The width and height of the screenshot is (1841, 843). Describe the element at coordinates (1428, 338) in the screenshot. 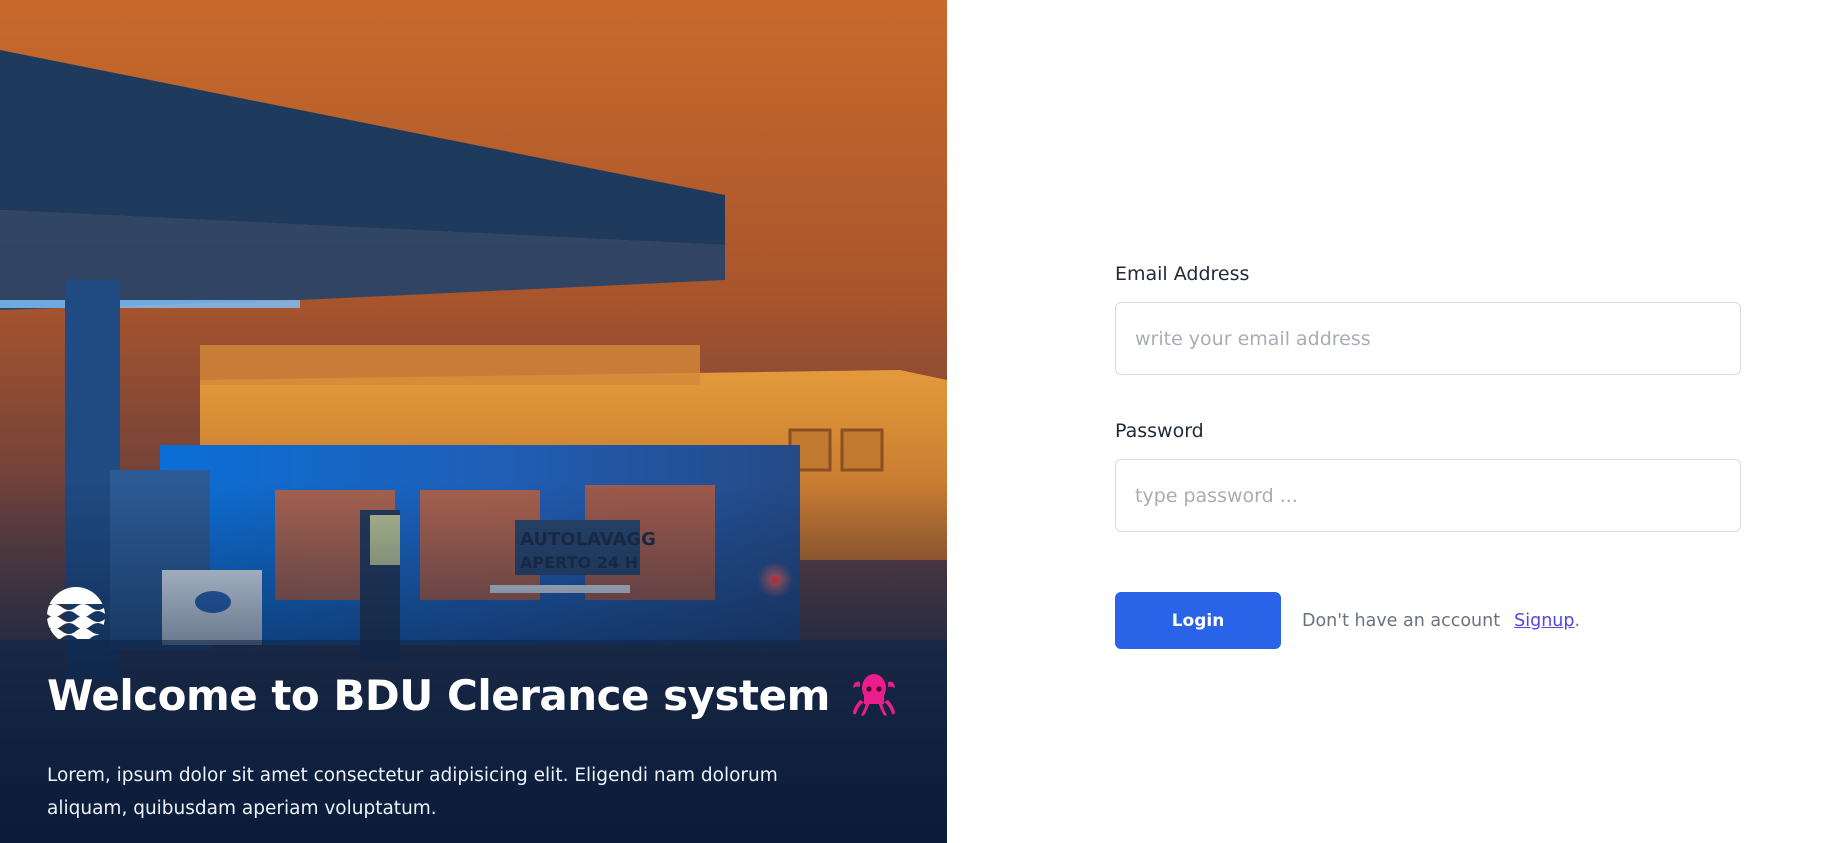

I see `email-input` at that location.